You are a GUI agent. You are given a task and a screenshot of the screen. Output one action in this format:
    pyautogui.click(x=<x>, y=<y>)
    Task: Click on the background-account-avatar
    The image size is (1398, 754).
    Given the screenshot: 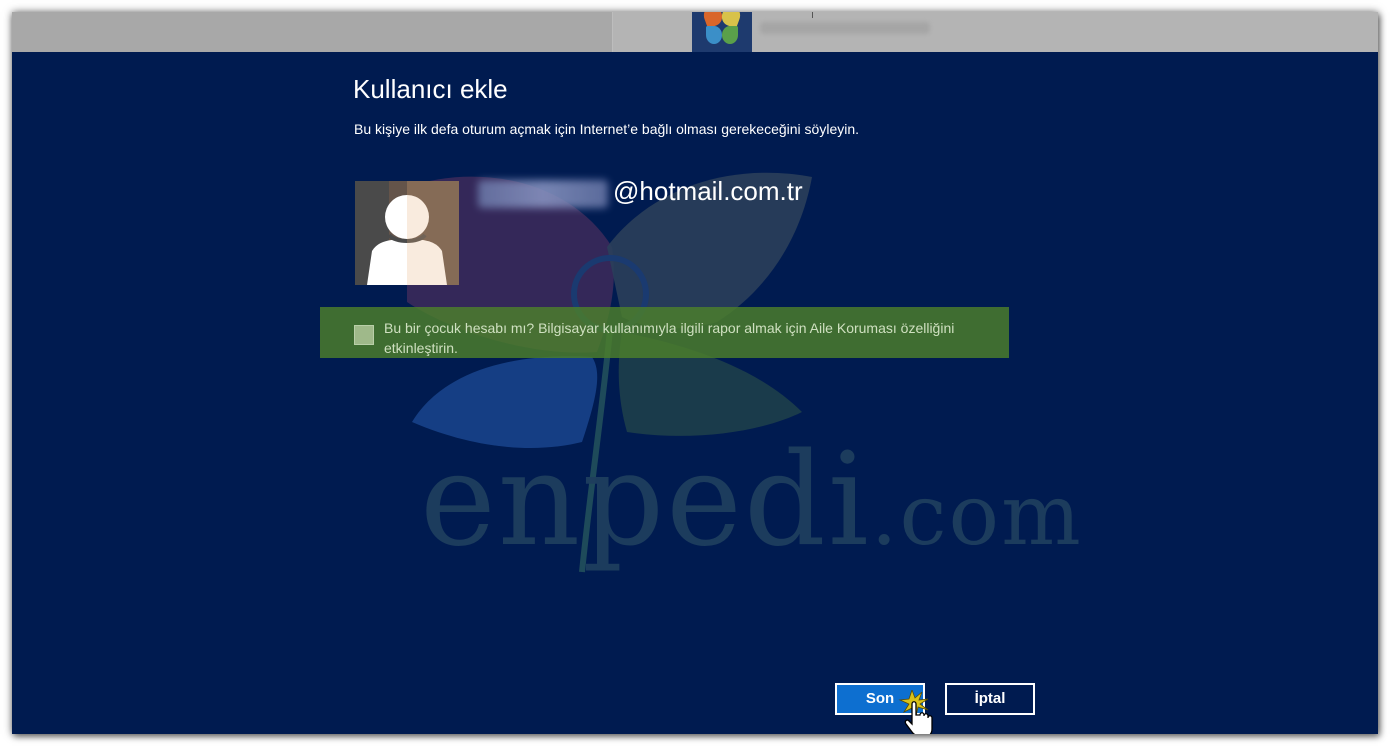 What is the action you would take?
    pyautogui.click(x=722, y=32)
    